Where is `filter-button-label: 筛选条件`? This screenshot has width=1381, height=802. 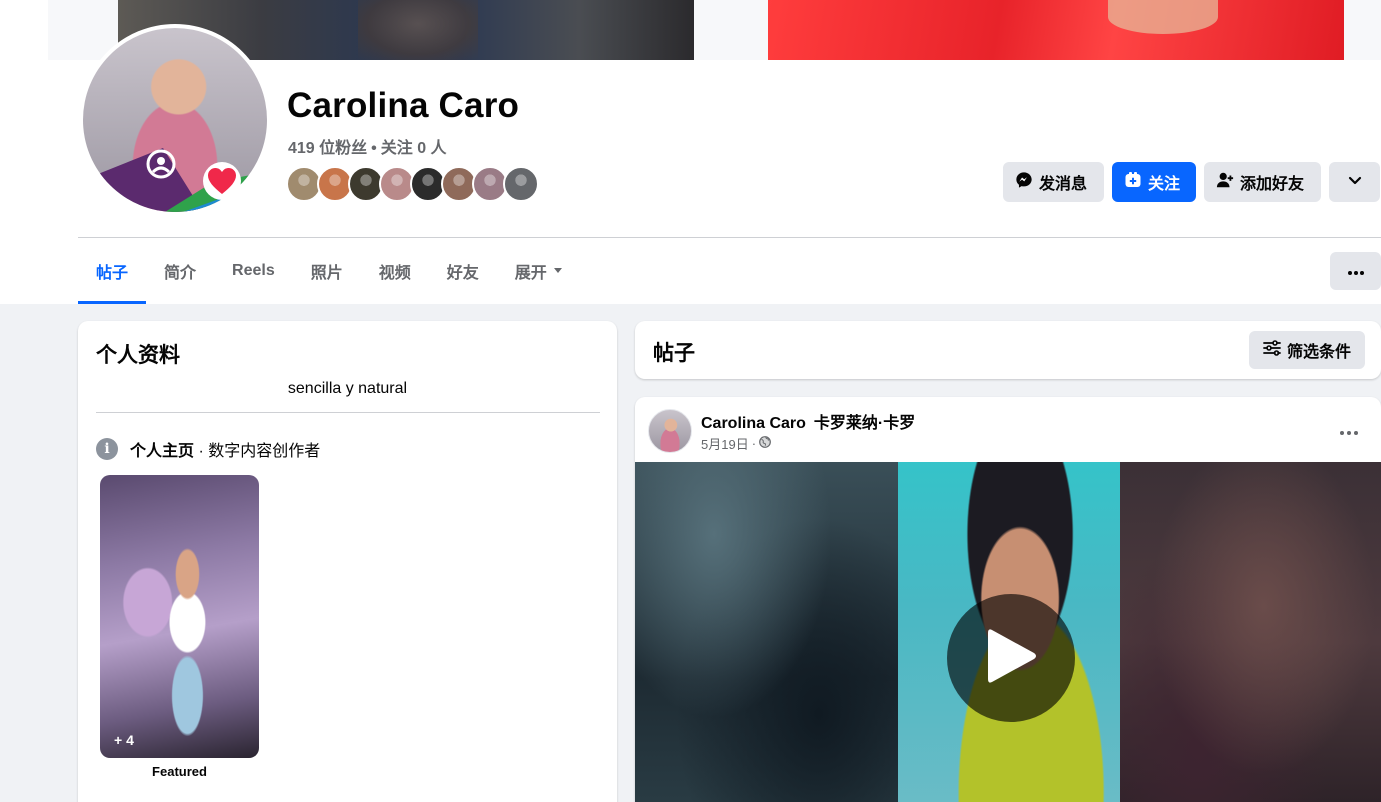
filter-button-label: 筛选条件 is located at coordinates (1318, 352).